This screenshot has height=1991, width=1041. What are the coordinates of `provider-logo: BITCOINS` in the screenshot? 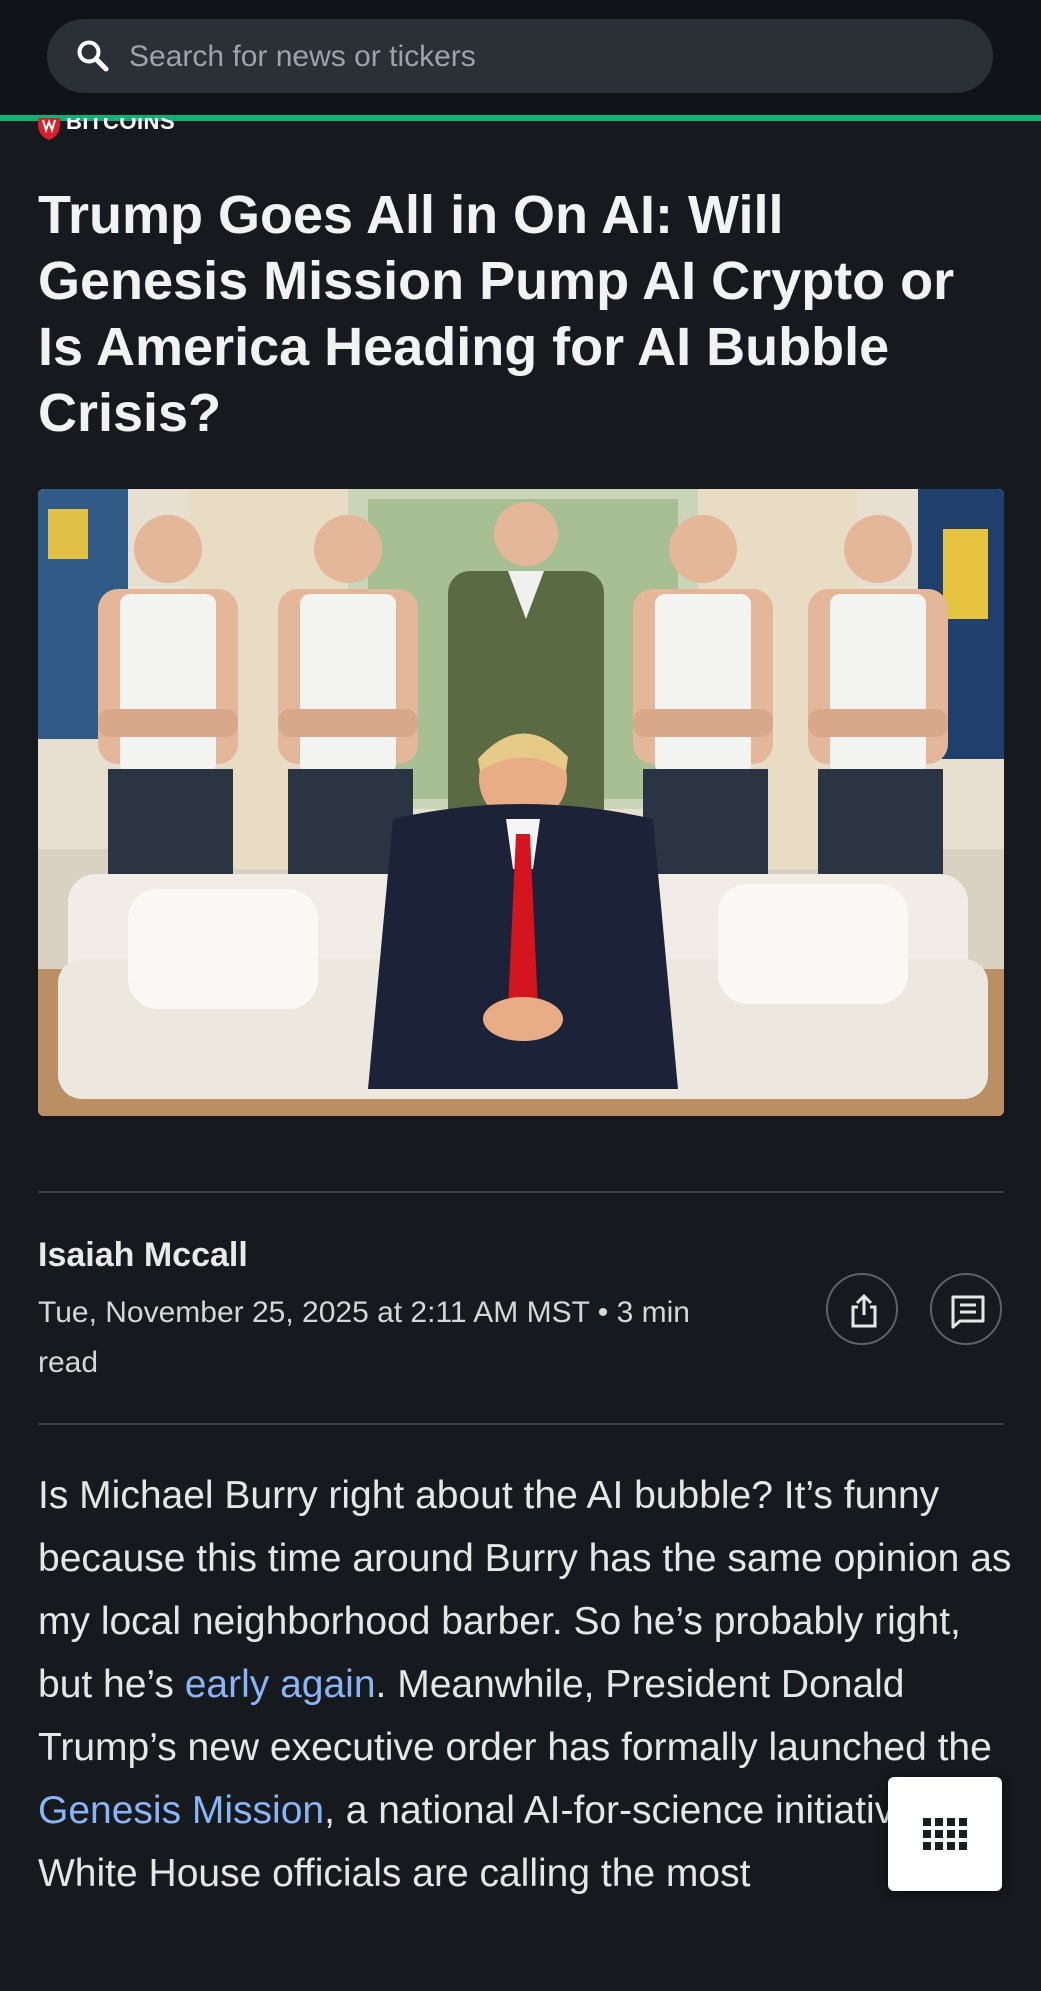 It's located at (105, 129).